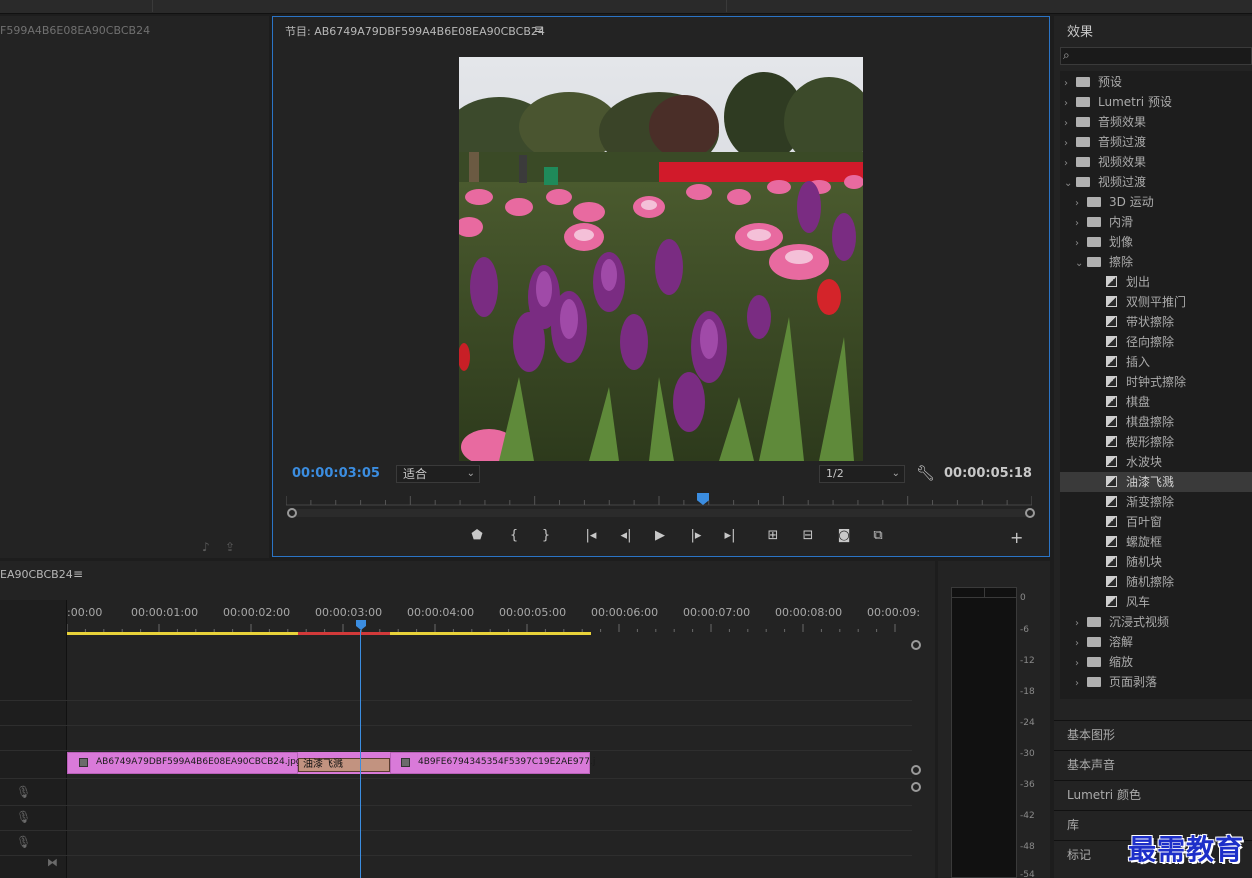  Describe the element at coordinates (659, 500) in the screenshot. I see `program-time-ruler` at that location.